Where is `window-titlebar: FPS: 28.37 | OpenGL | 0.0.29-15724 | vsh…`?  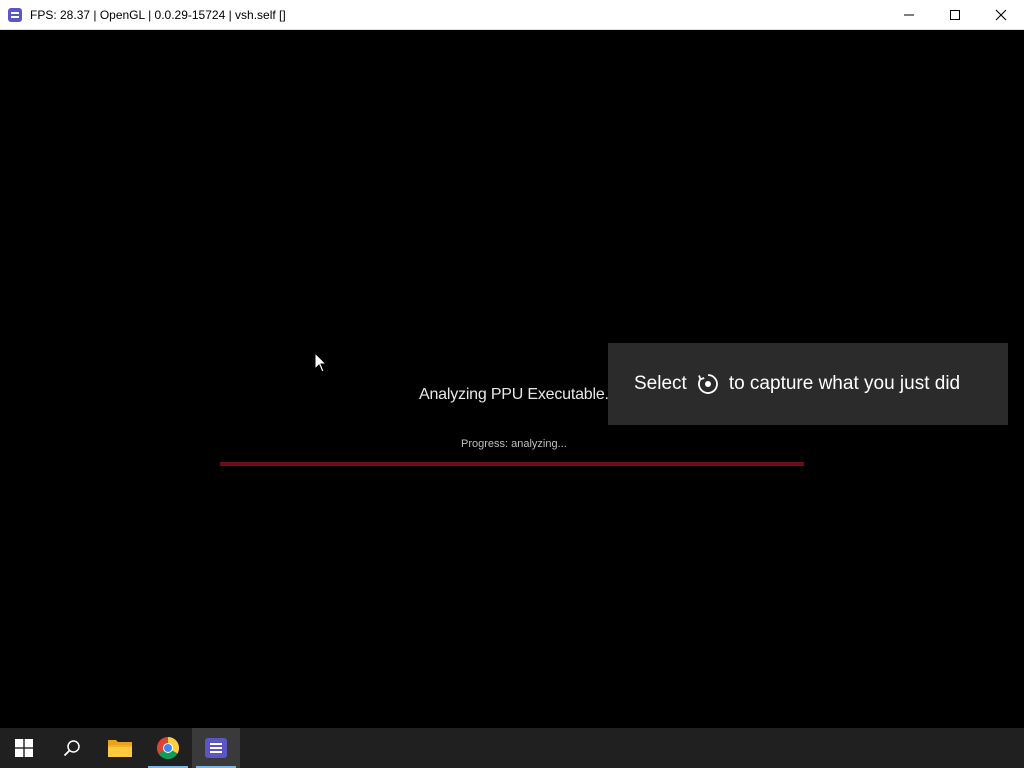
window-titlebar: FPS: 28.37 | OpenGL | 0.0.29-15724 | vsh… is located at coordinates (512, 15).